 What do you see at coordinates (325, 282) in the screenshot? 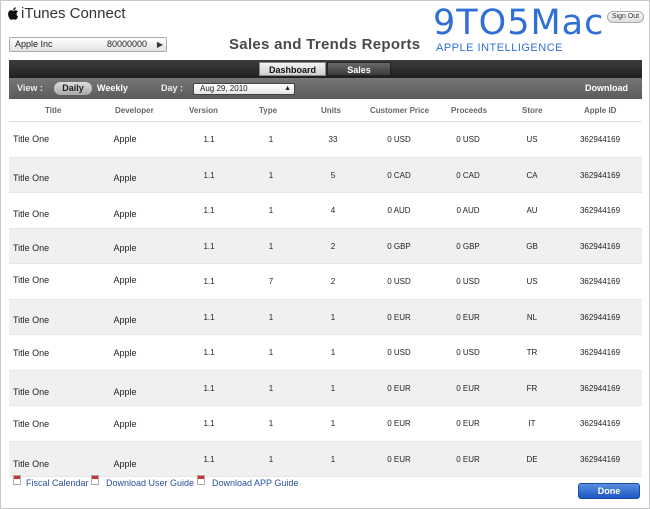
I see `table-row: Title One Apple 1.1 7 2 0 USD 0 USD US 362944169` at bounding box center [325, 282].